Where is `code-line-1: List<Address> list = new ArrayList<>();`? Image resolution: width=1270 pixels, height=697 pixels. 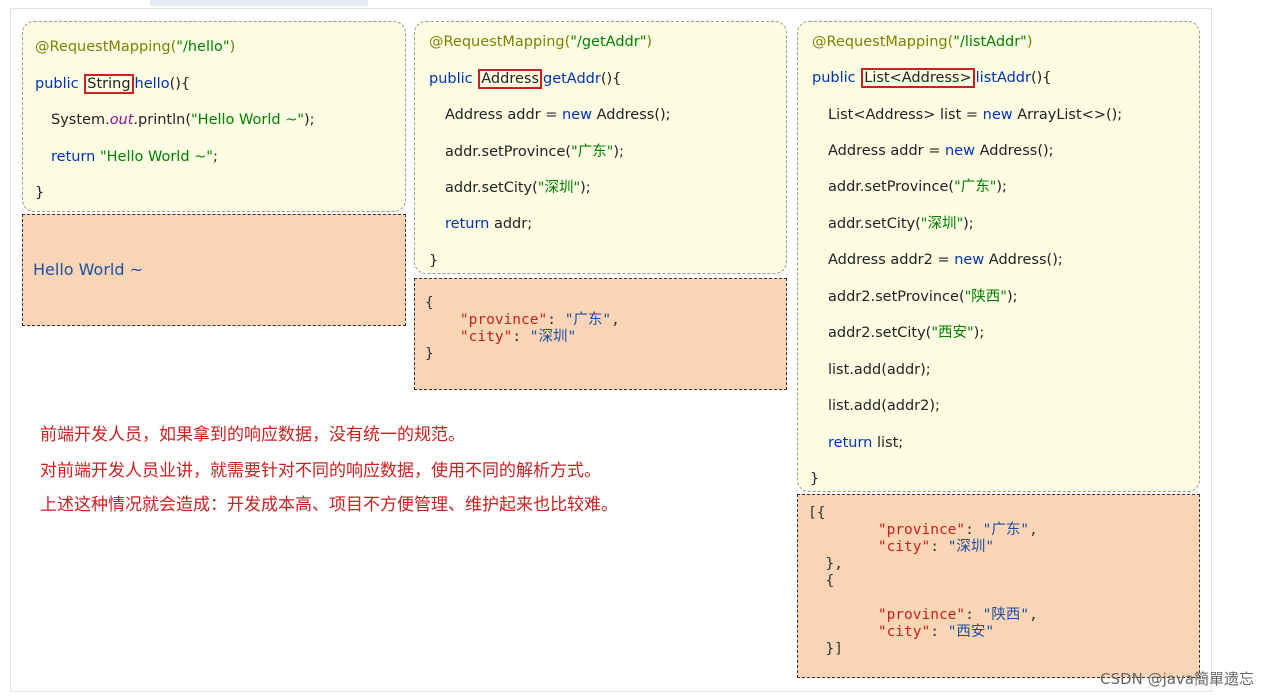
code-line-1: List<Address> list = new ArrayList<>(); is located at coordinates (975, 115).